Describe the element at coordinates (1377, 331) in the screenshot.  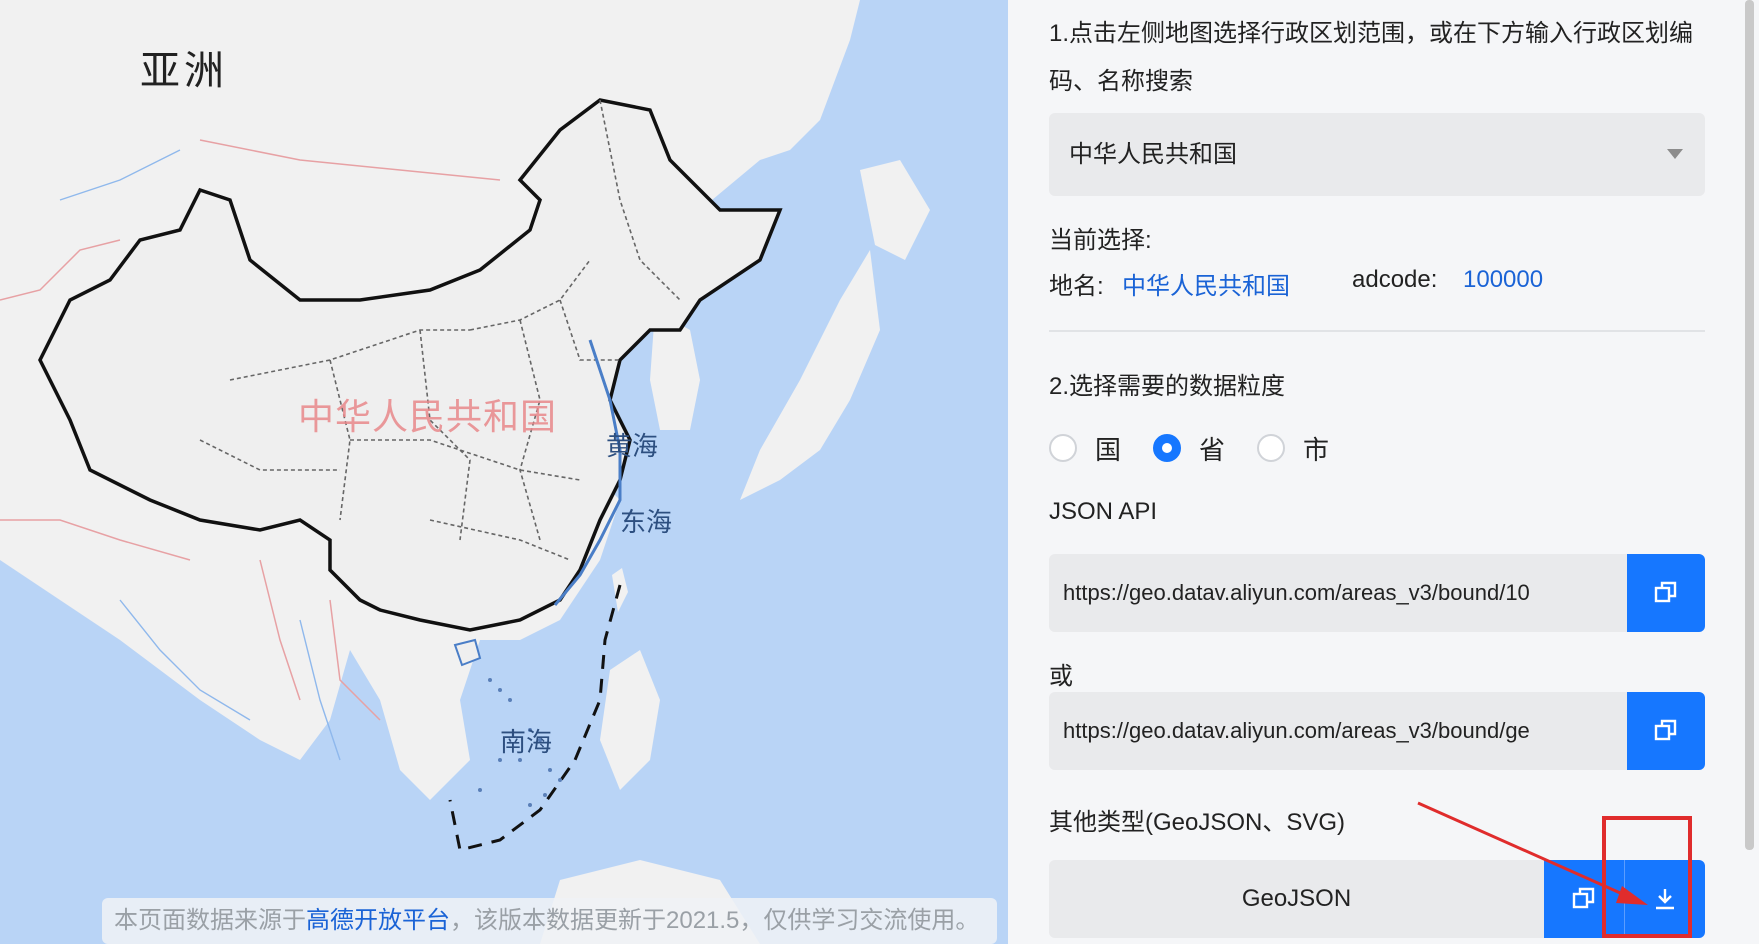
I see `divider` at that location.